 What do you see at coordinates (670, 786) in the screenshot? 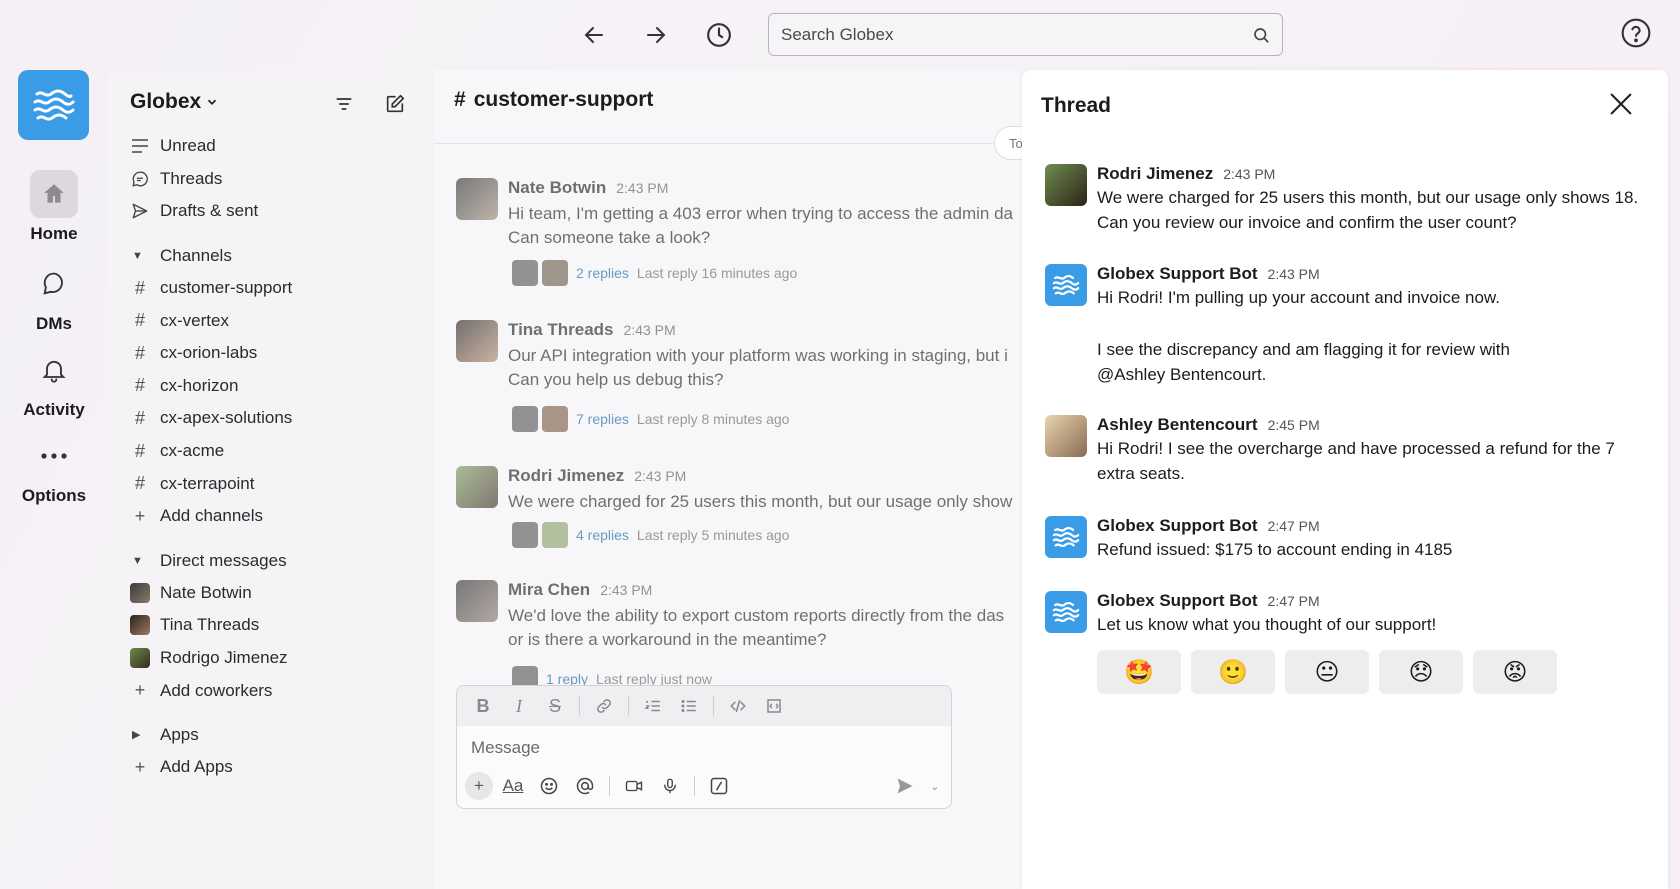
I see `microphone-icon` at bounding box center [670, 786].